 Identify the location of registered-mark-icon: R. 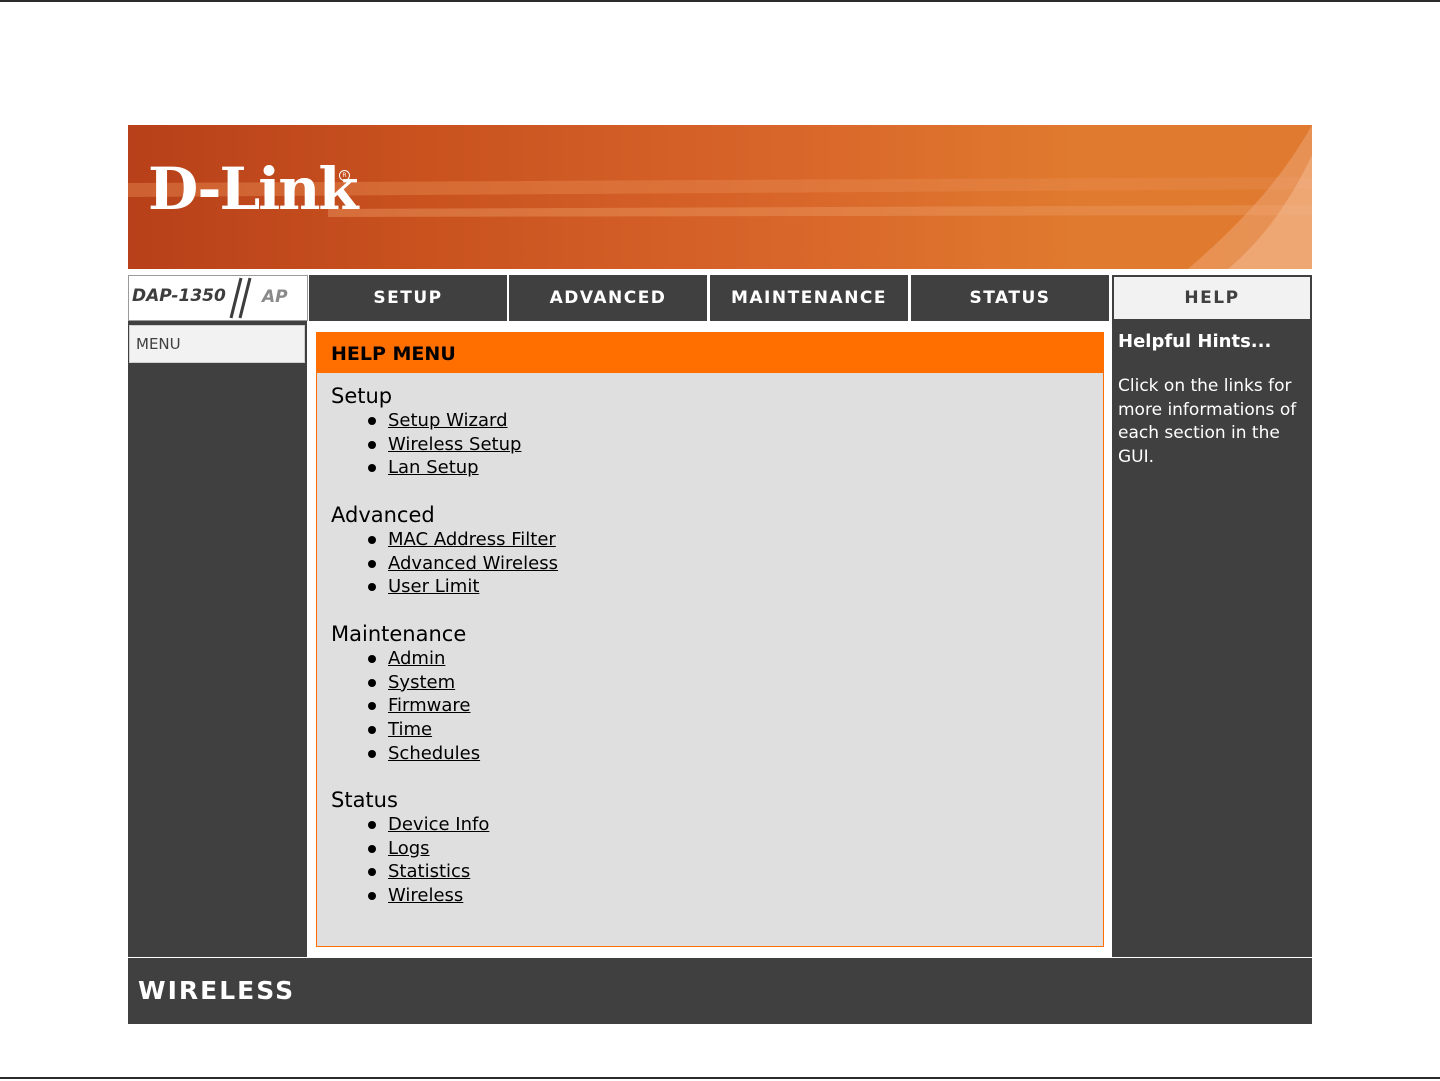
(344, 175).